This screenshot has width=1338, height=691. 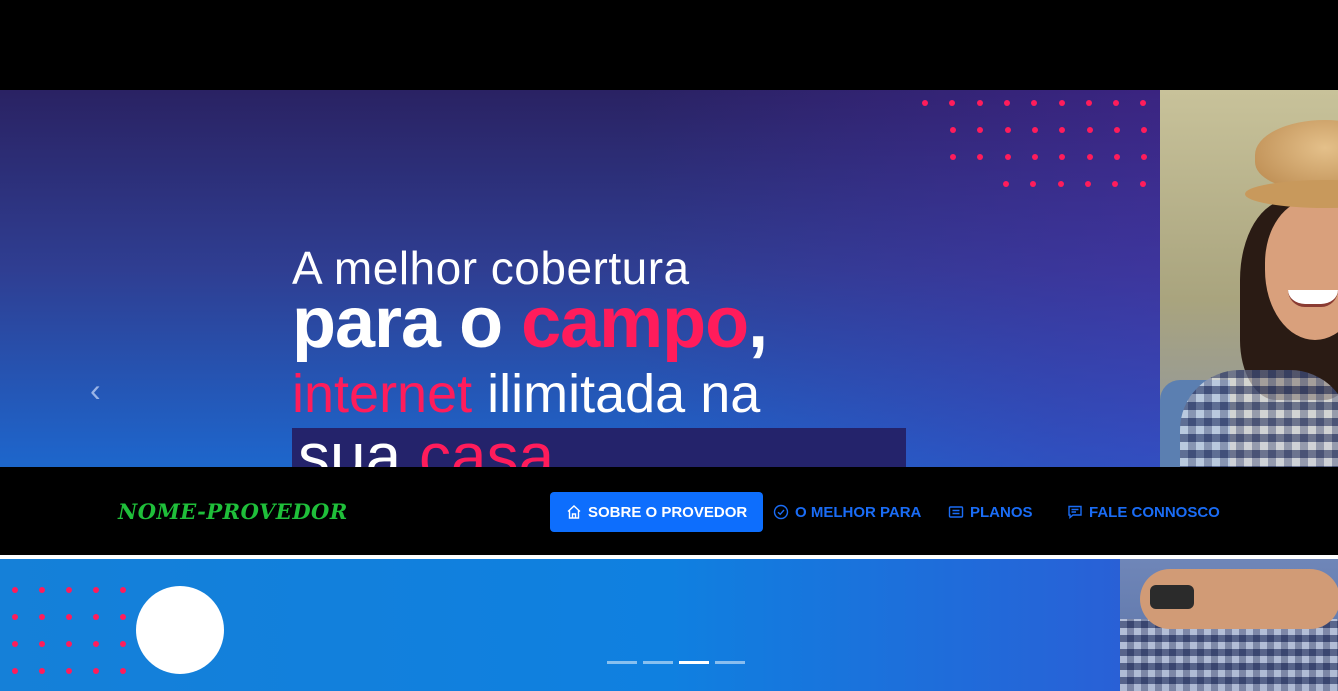 What do you see at coordinates (407, 323) in the screenshot?
I see `headline-para-o: para o` at bounding box center [407, 323].